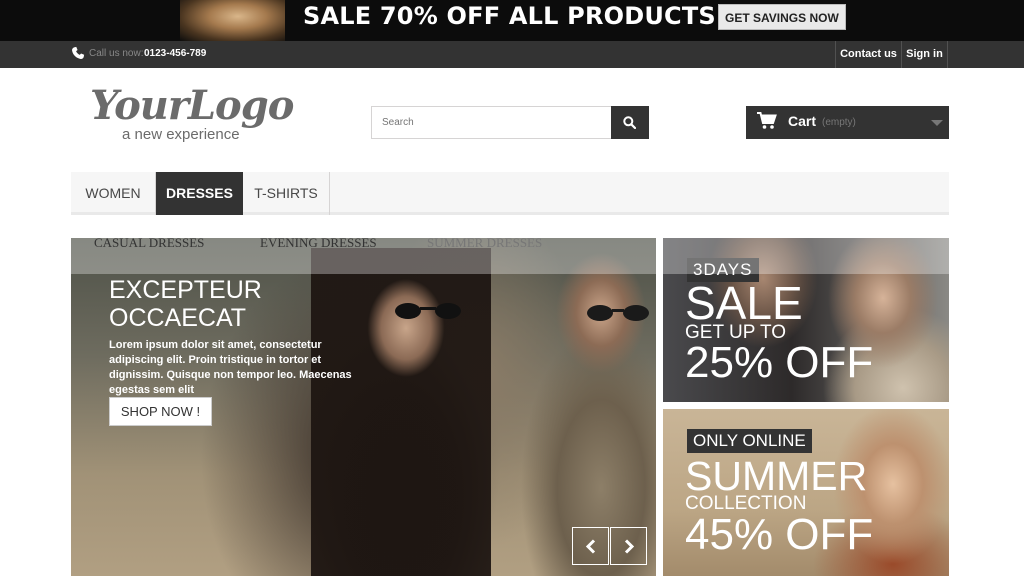 This screenshot has height=576, width=1024. I want to click on submenu-item-evening-dresses: EVENING DRESSES, so click(318, 243).